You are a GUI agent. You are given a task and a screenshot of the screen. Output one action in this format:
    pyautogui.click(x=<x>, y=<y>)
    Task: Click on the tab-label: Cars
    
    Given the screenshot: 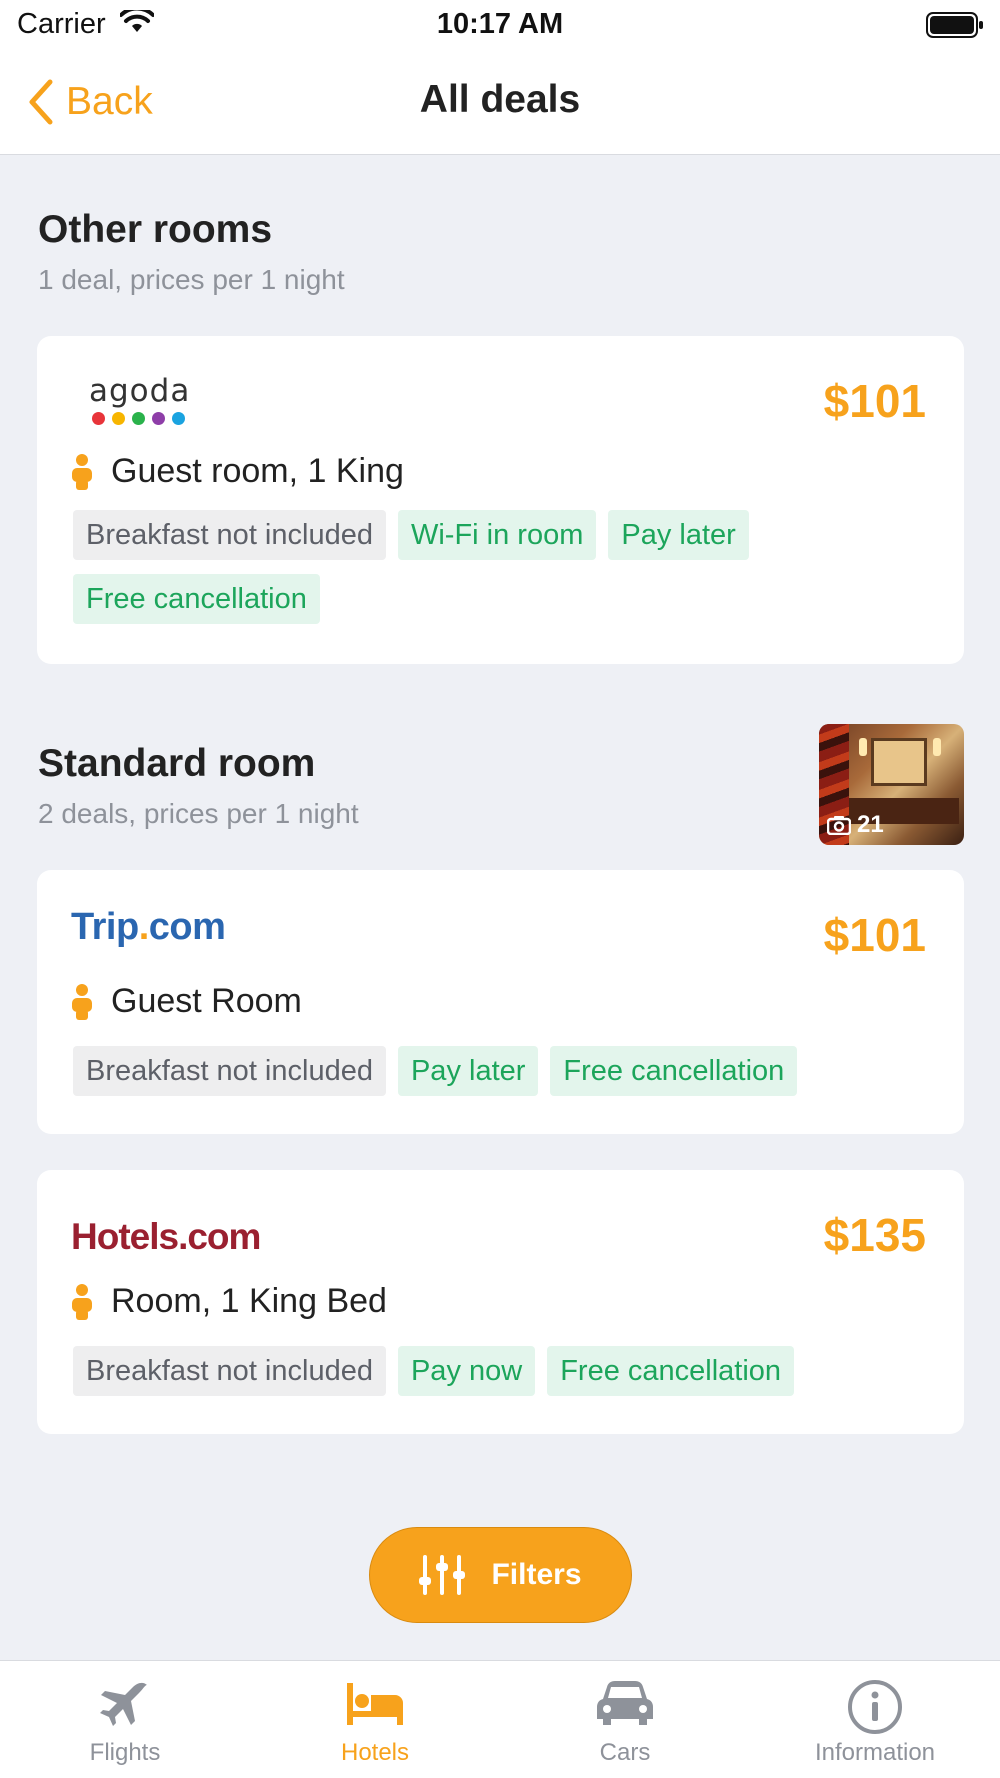 What is the action you would take?
    pyautogui.click(x=625, y=1752)
    